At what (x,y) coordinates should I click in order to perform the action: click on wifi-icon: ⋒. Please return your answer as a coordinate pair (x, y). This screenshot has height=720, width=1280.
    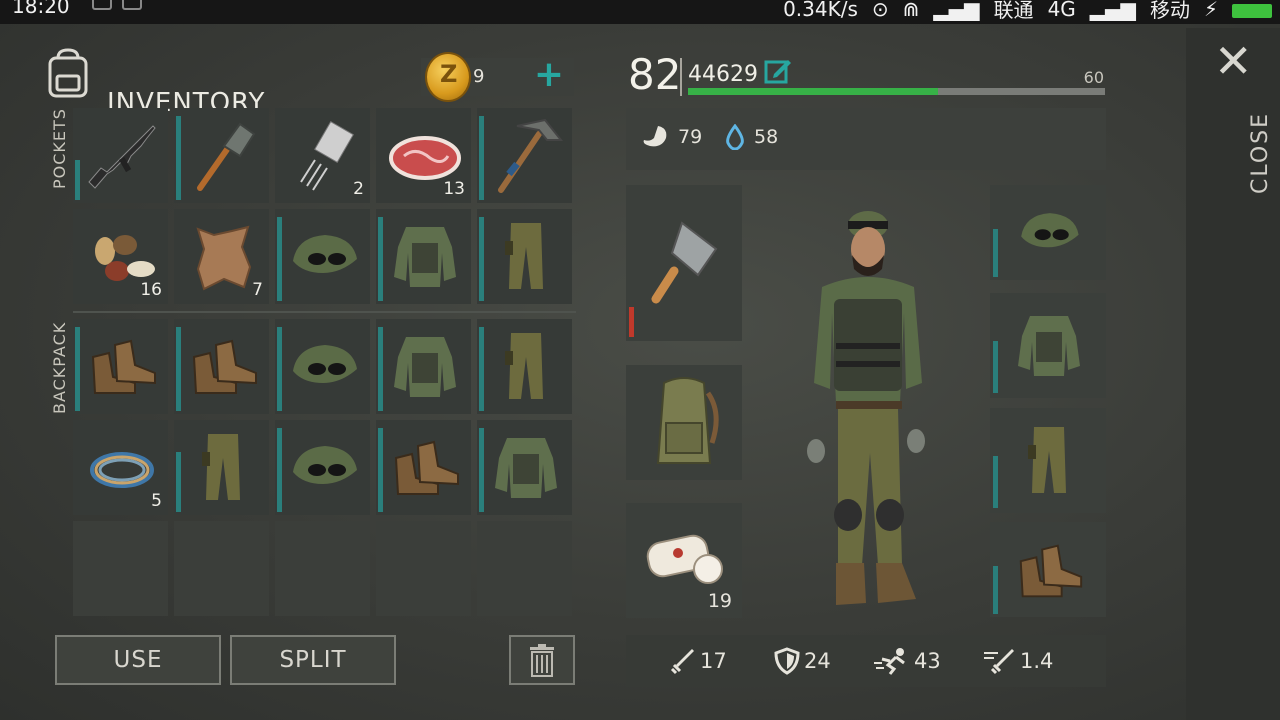
    Looking at the image, I should click on (911, 10).